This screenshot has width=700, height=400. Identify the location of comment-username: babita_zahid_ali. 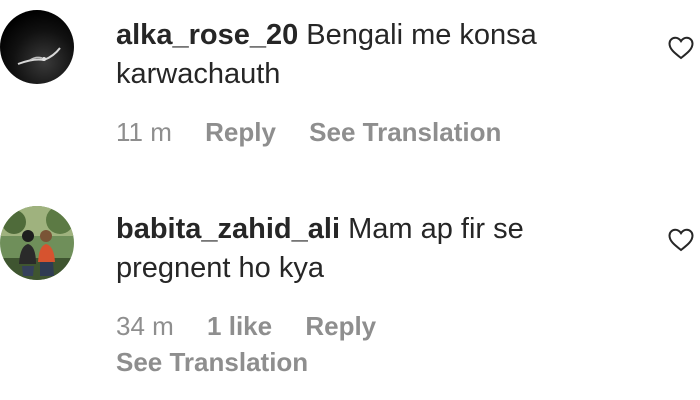
(228, 229).